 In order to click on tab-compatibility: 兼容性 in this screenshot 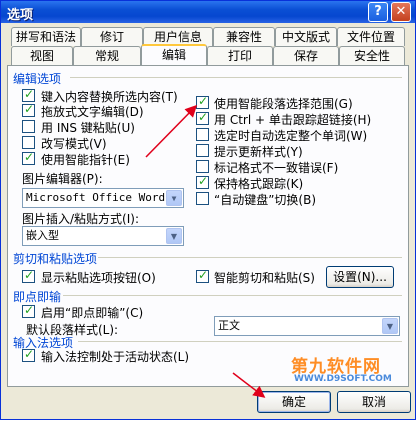, I will do `click(244, 36)`.